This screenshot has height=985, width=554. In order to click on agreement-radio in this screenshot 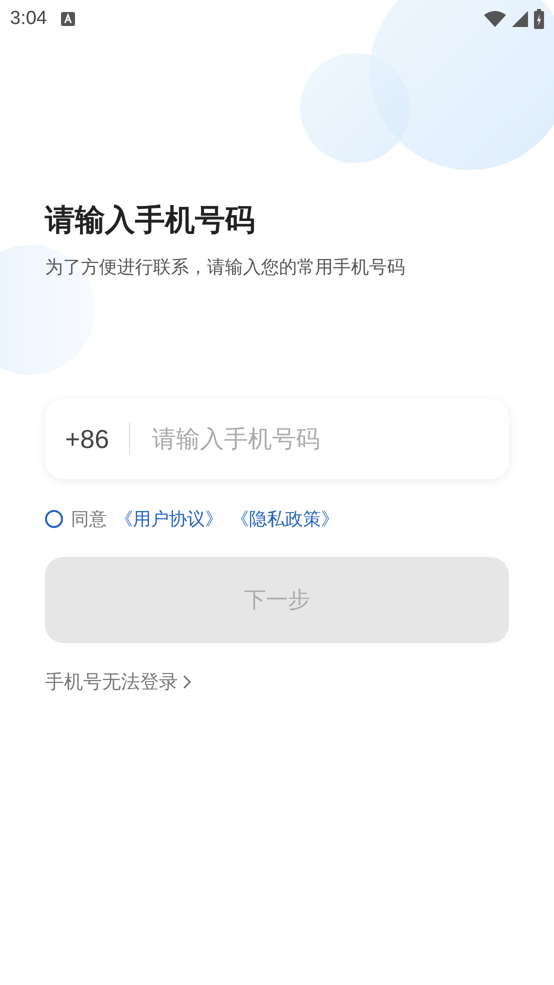, I will do `click(54, 519)`.